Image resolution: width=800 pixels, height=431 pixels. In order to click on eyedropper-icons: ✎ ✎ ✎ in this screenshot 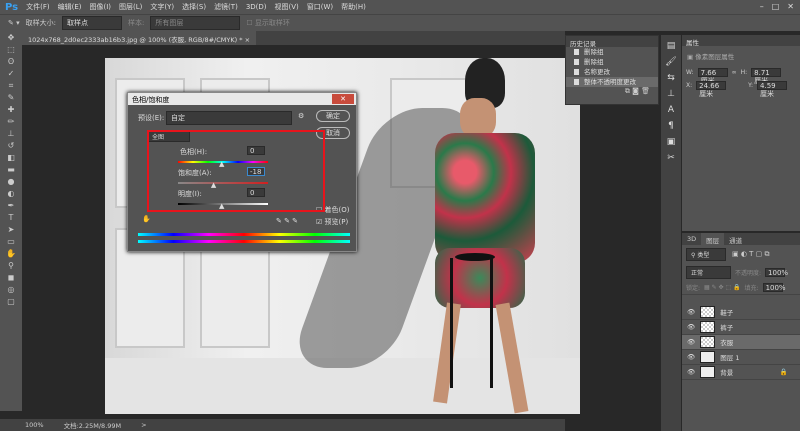, I will do `click(287, 221)`.